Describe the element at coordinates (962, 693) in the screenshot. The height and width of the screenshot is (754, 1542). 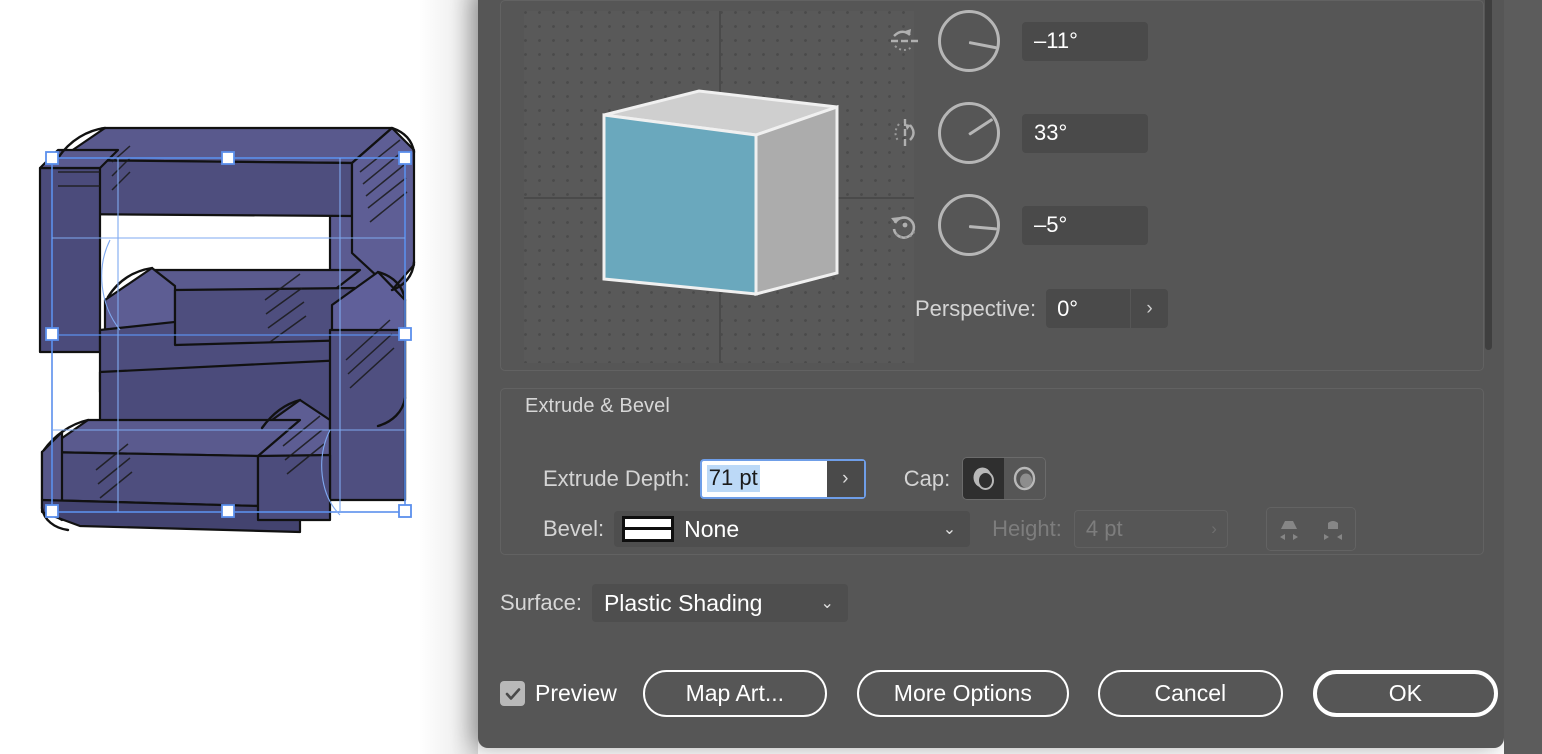
I see `more-options-button: More Options` at that location.